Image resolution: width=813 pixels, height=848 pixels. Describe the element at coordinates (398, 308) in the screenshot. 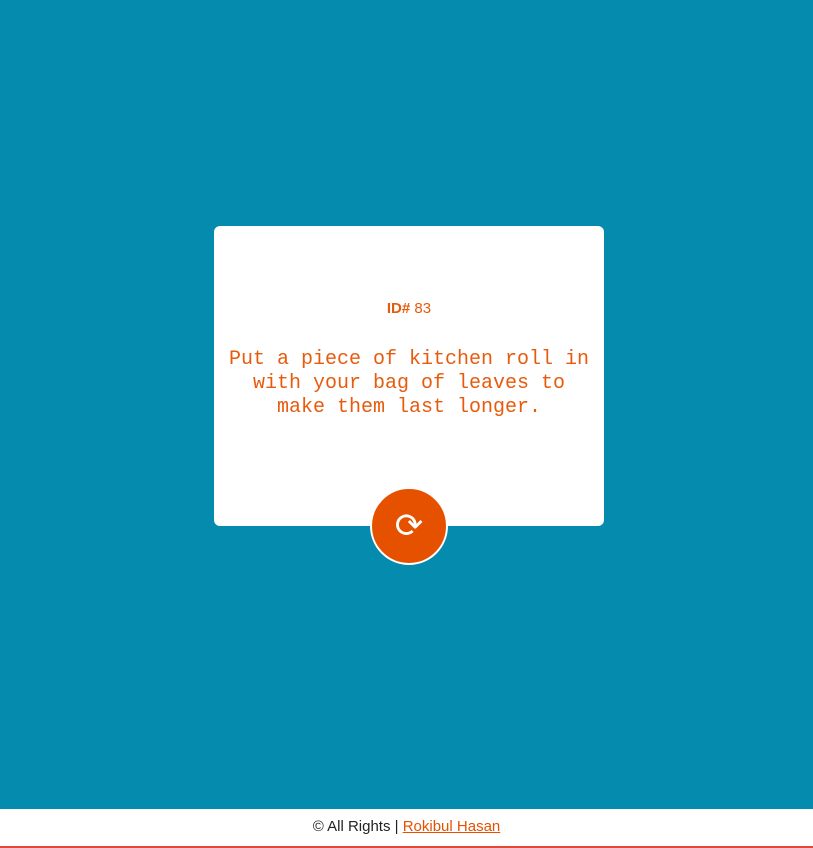

I see `advice-id-label: ID#` at that location.